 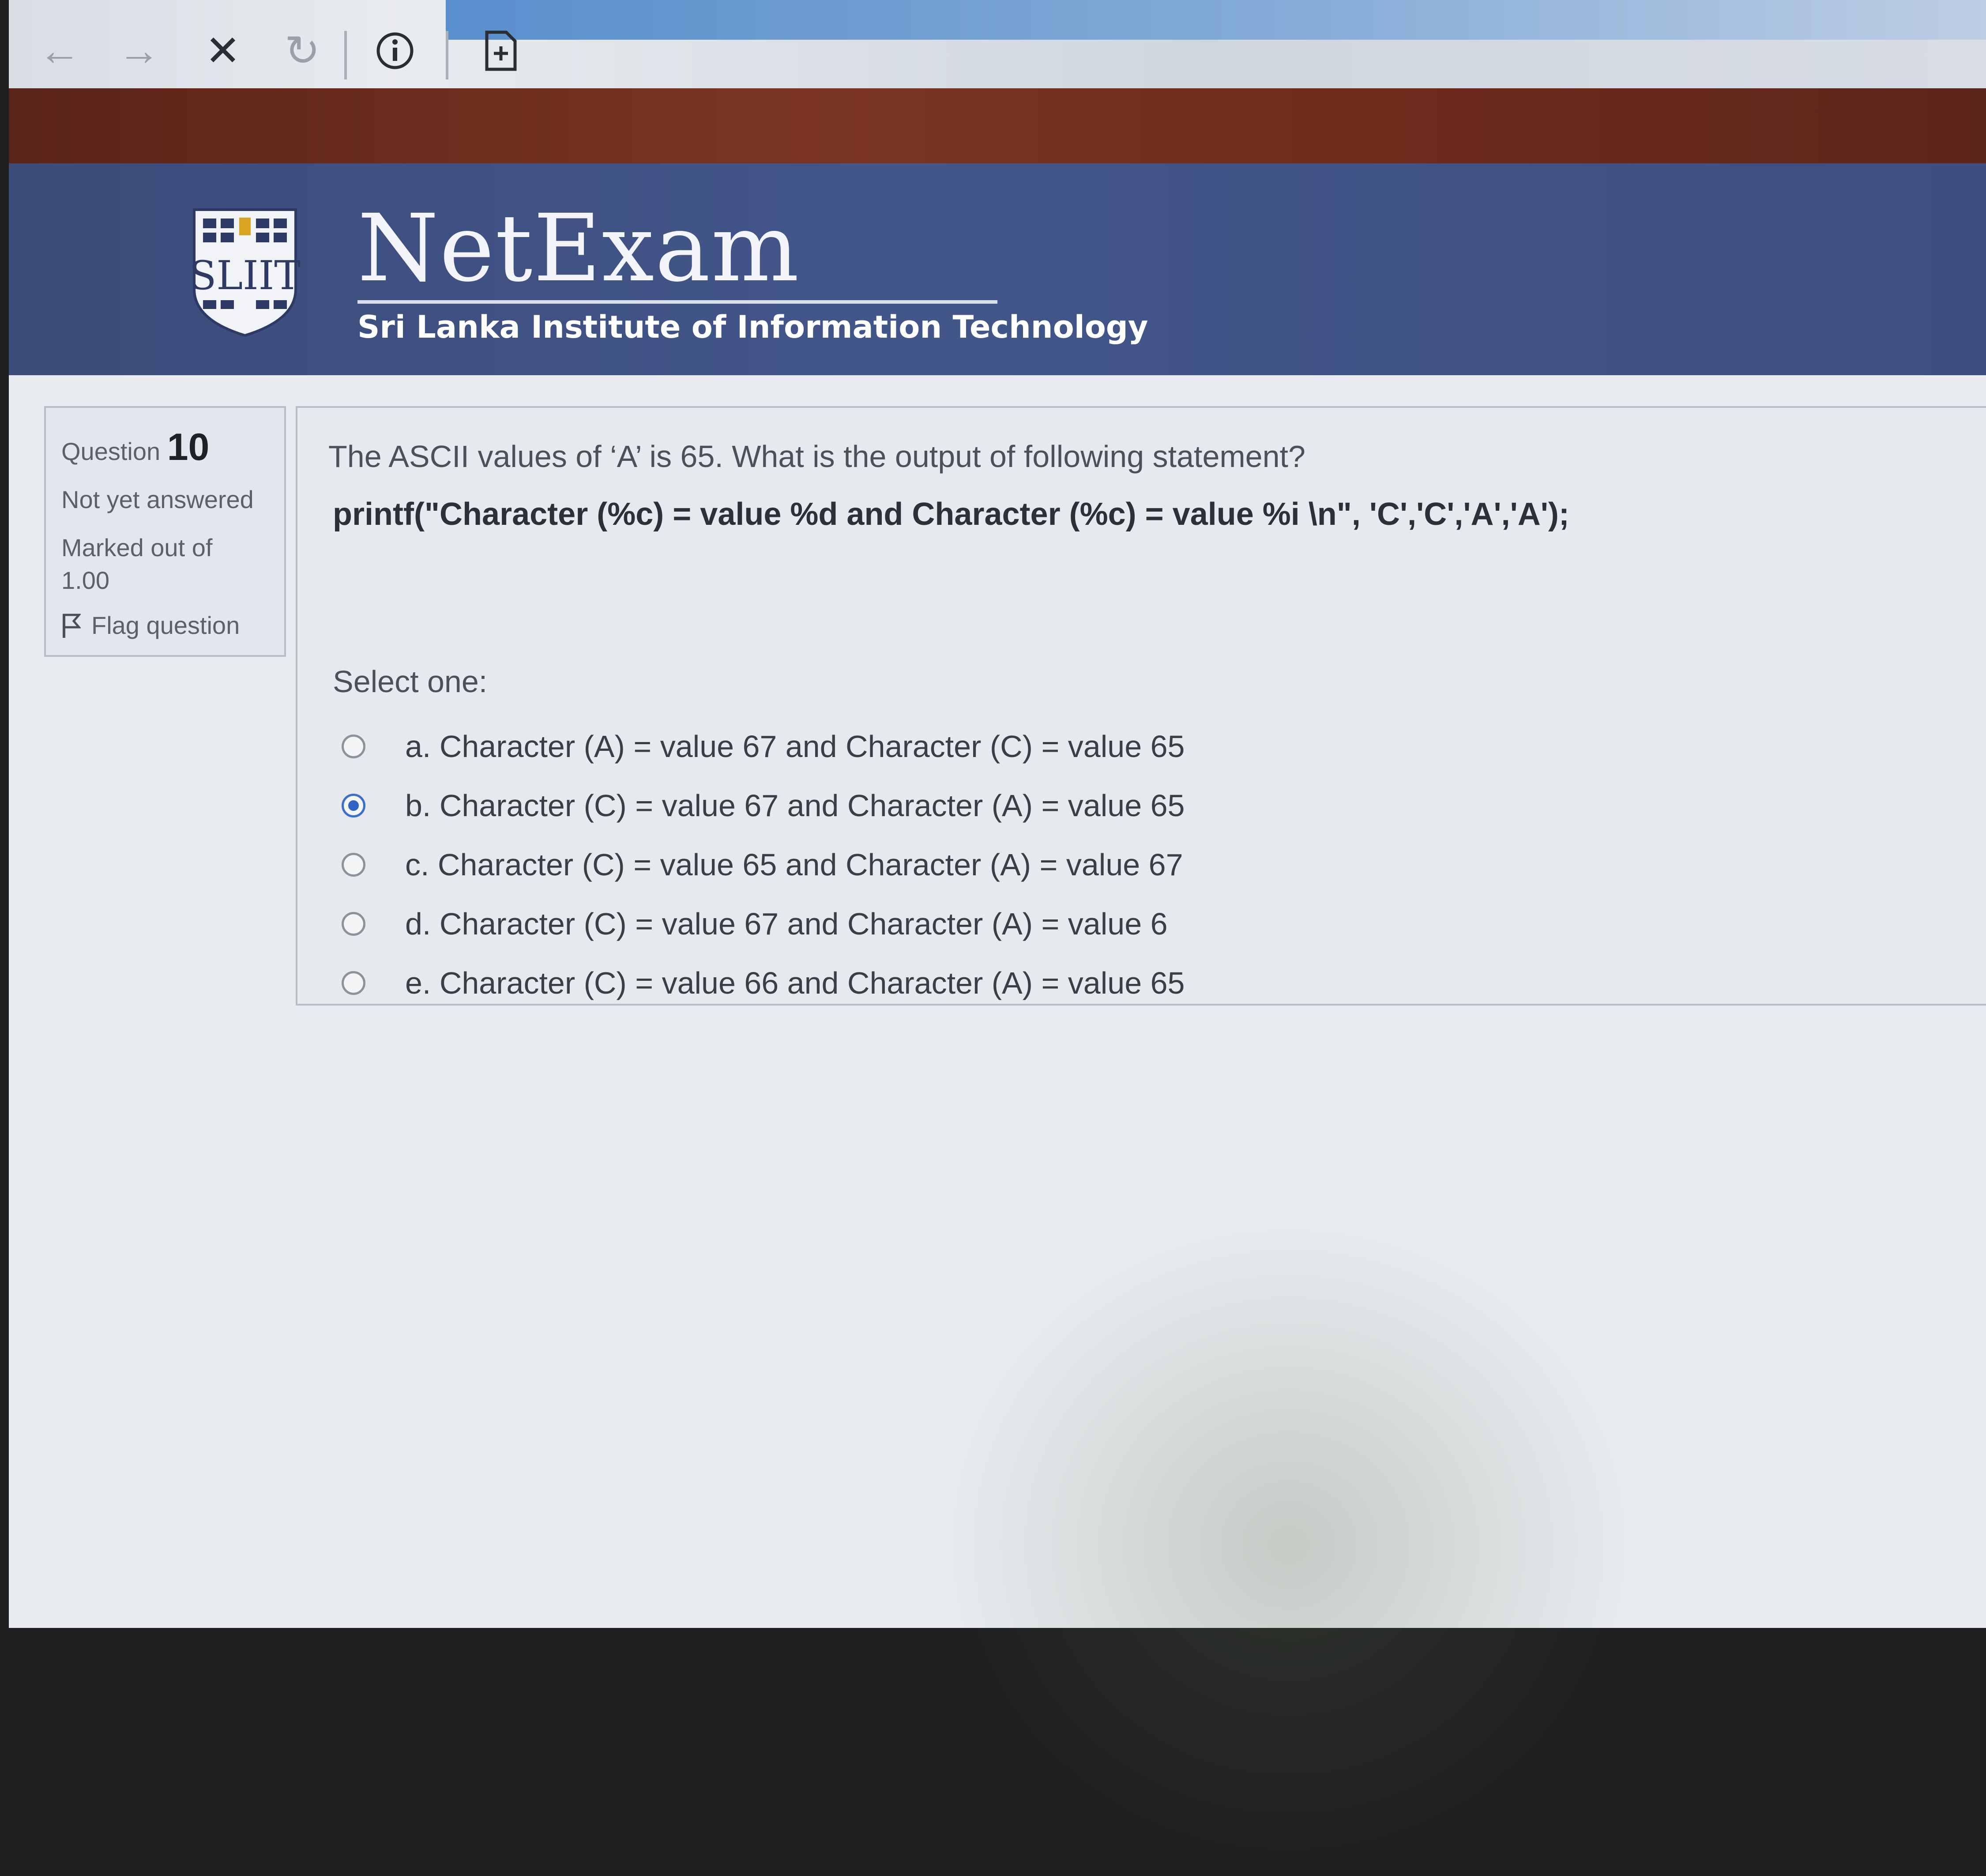 What do you see at coordinates (137, 547) in the screenshot?
I see `marked-label: Marked out of` at bounding box center [137, 547].